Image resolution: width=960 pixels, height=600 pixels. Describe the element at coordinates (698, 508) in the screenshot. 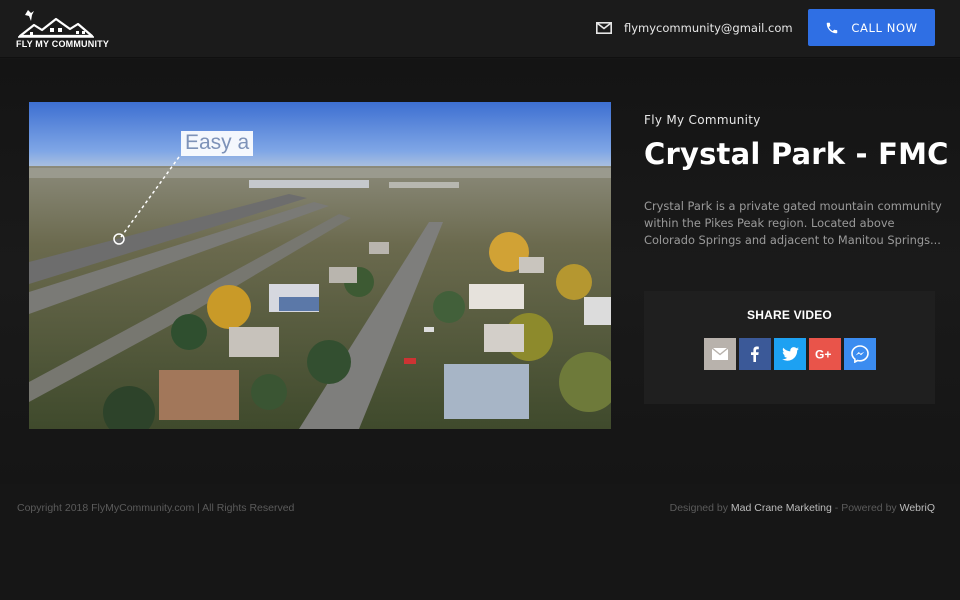

I see `designed-by-prefix: Designed by` at that location.